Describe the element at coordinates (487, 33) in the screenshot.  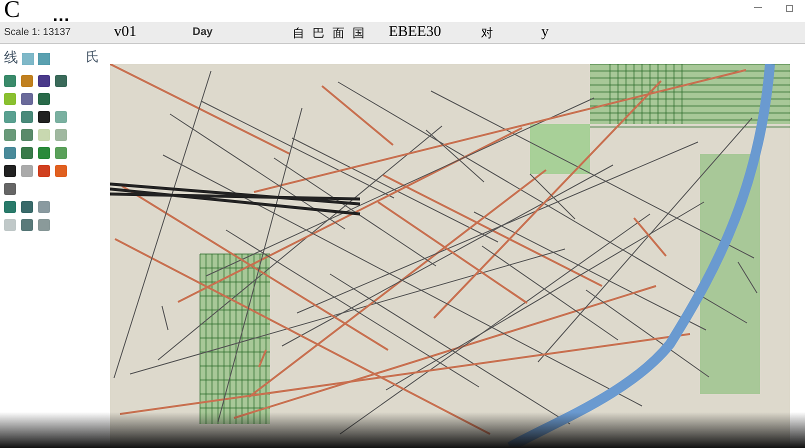
I see `toolbar-label: 对` at that location.